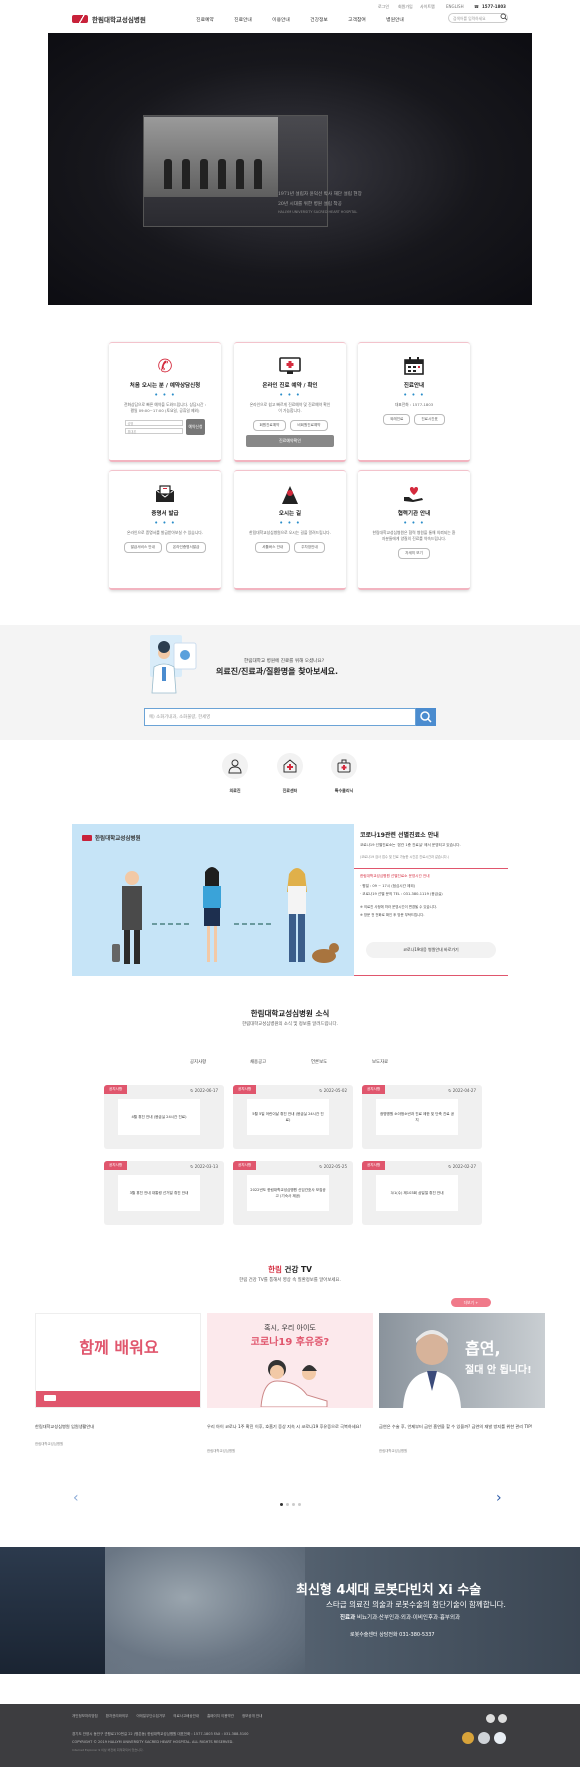 This screenshot has height=1767, width=580. What do you see at coordinates (344, 791) in the screenshot?
I see `quick-label: 특수클리닉` at bounding box center [344, 791].